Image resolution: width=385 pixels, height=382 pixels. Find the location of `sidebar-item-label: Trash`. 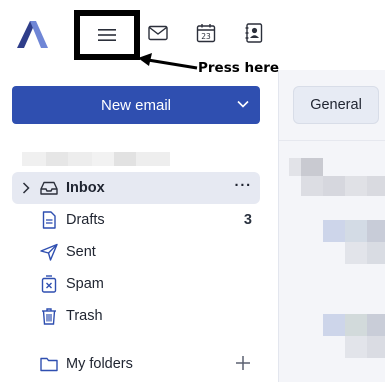

sidebar-item-label: Trash is located at coordinates (84, 316).